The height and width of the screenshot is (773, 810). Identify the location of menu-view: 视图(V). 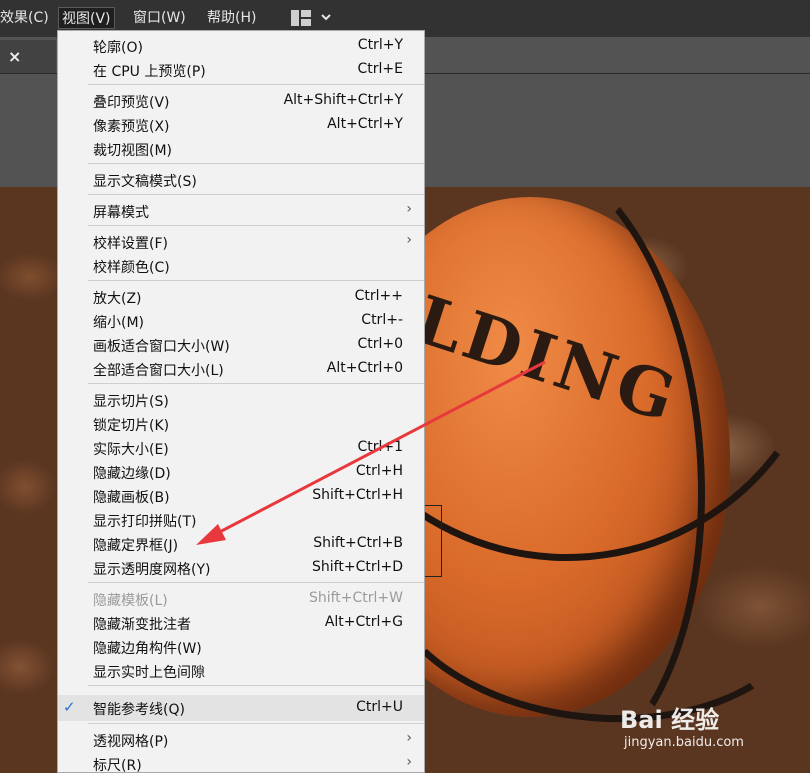
(86, 18).